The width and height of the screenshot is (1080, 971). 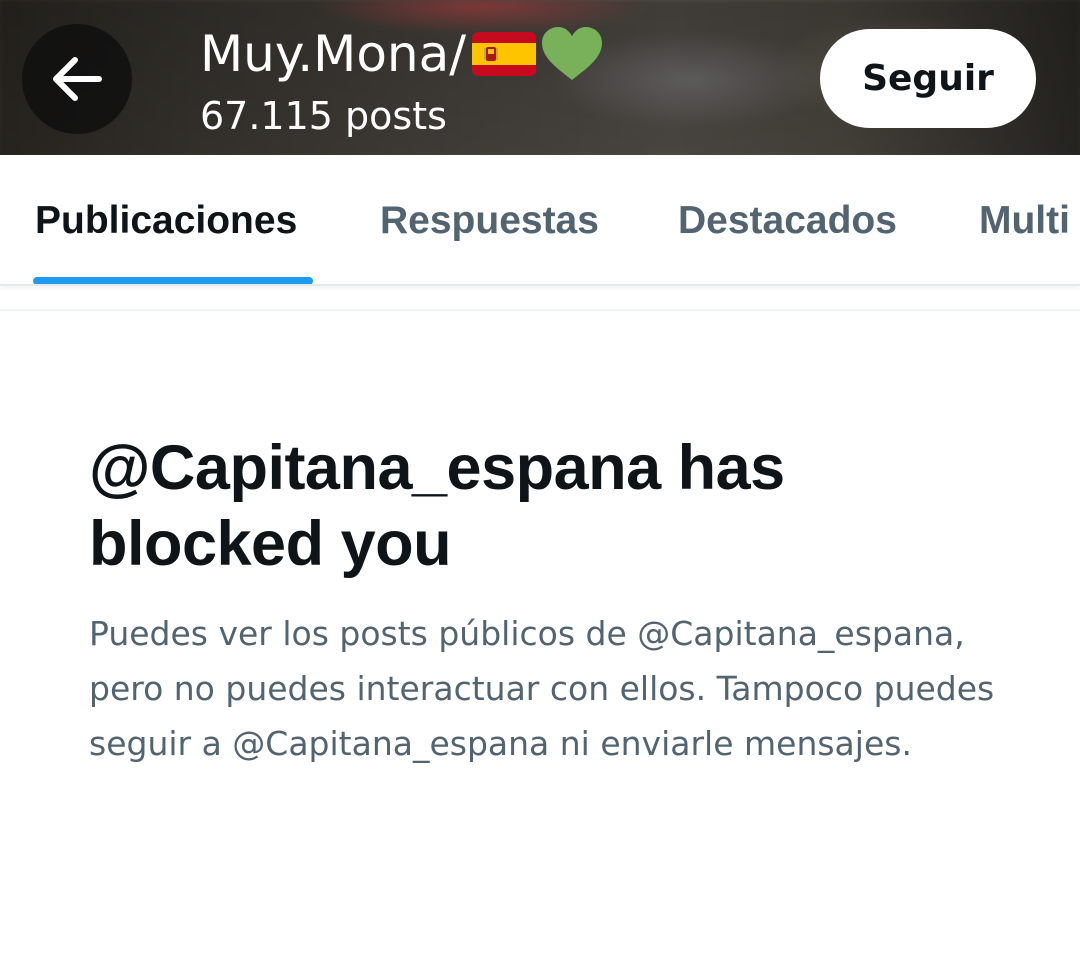 I want to click on post-count: 67.115 posts, so click(x=323, y=116).